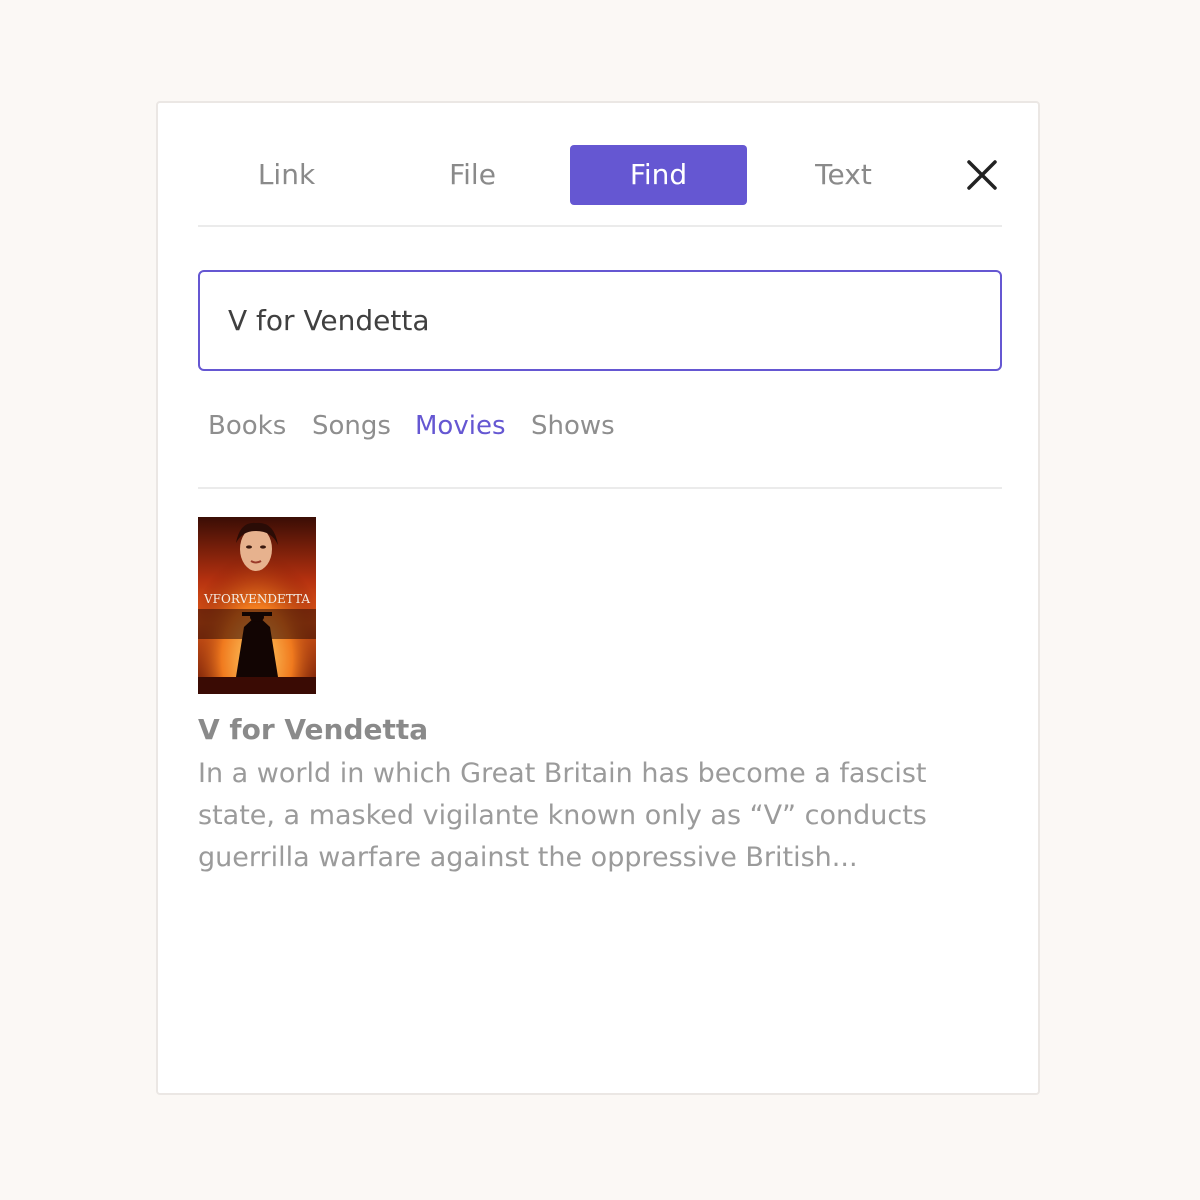  I want to click on tab-bar: Link File Find Text, so click(600, 185).